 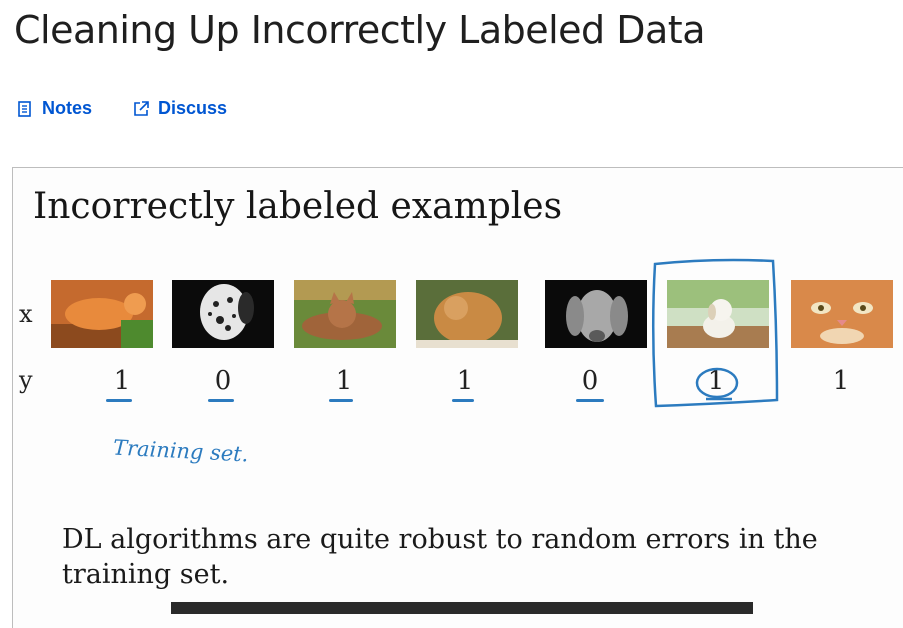 I want to click on cat-fluffy-icon, so click(x=467, y=314).